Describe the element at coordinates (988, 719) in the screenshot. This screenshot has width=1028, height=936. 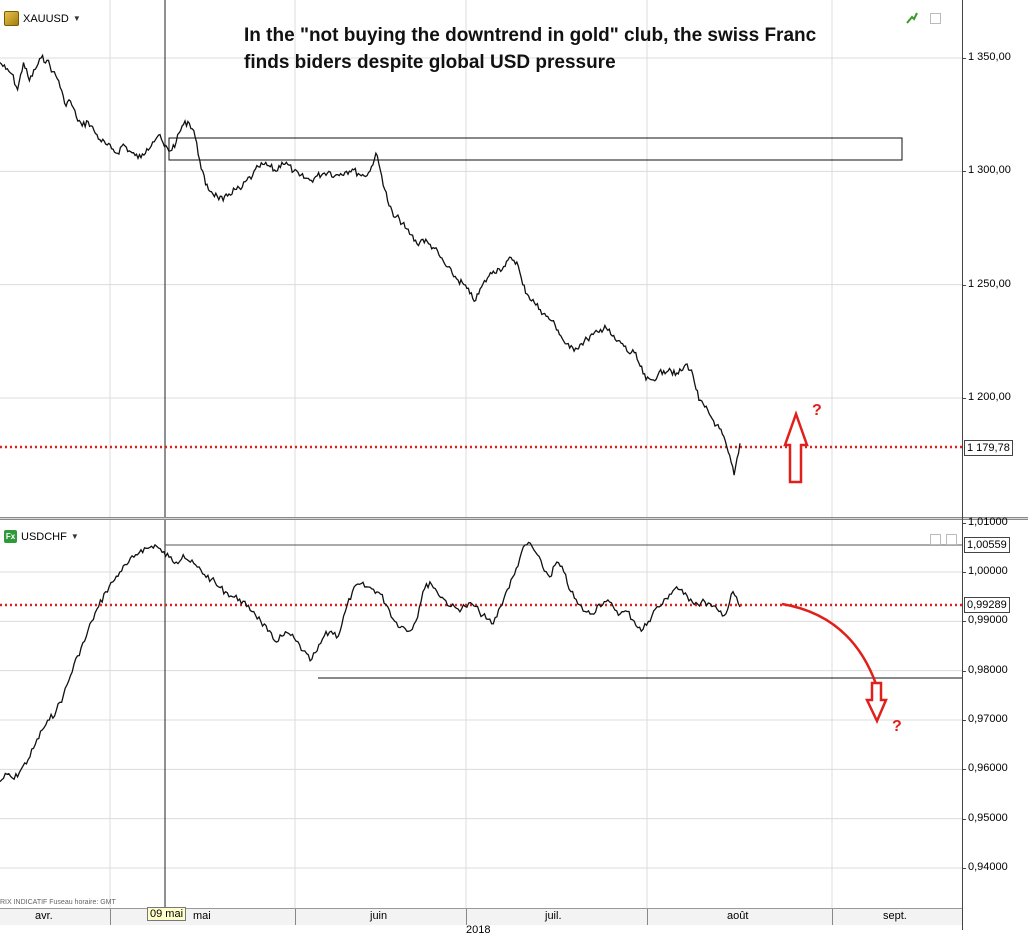
I see `usdchf-axis-label: 0,97000` at that location.